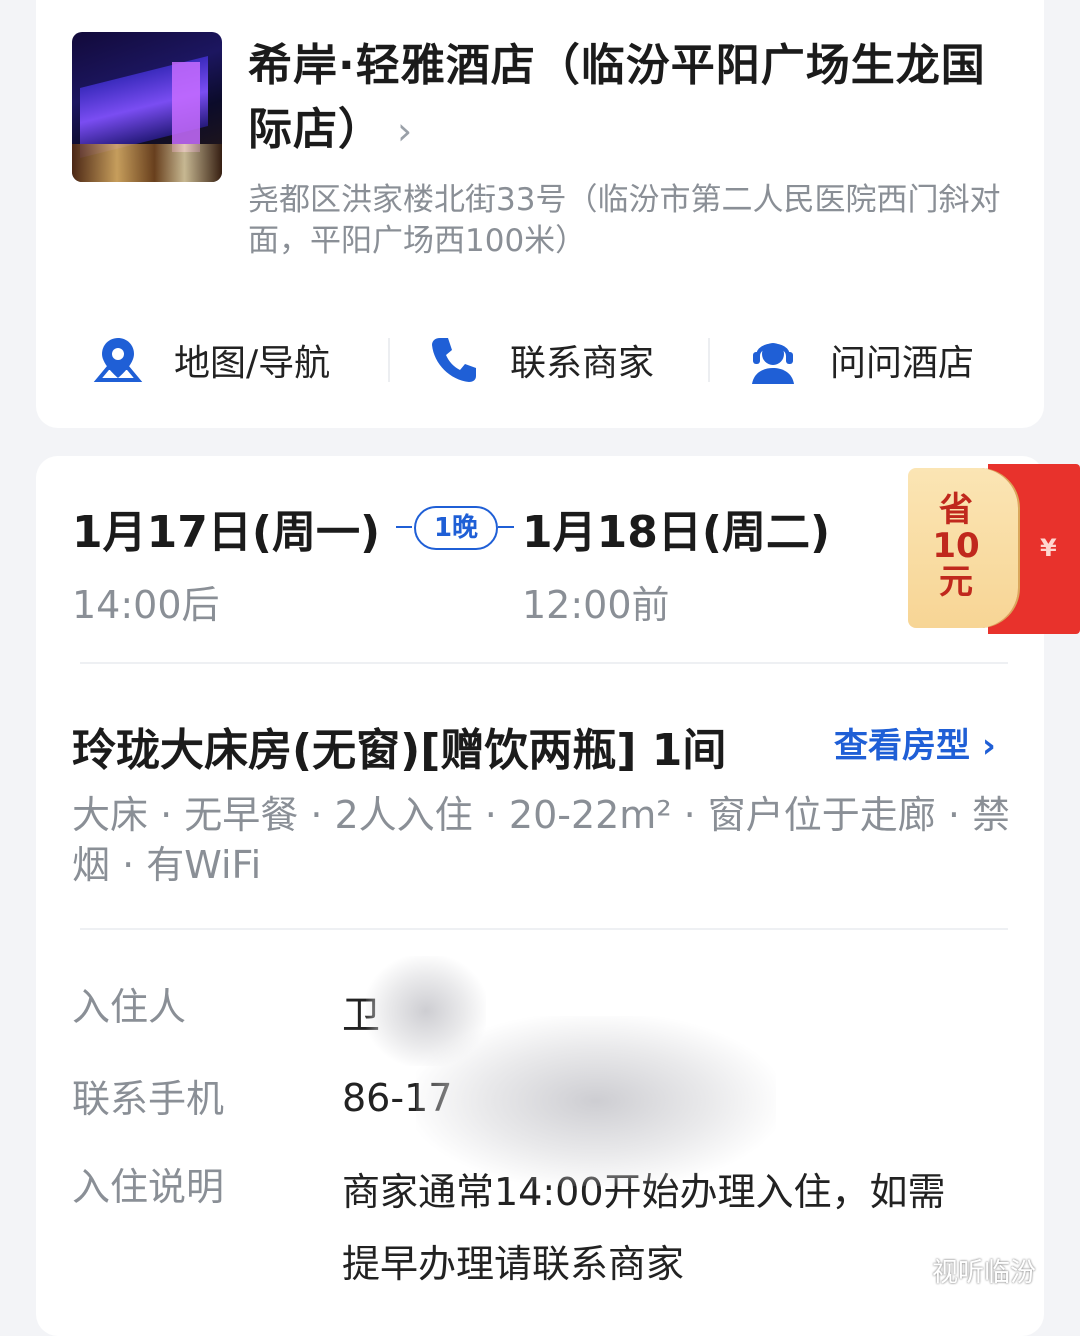 The image size is (1080, 1336). Describe the element at coordinates (624, 220) in the screenshot. I see `hotel-address: 尧都区洪家楼北街33号（临汾市第二人民医院西门斜对面，平阳广场西100米）` at that location.